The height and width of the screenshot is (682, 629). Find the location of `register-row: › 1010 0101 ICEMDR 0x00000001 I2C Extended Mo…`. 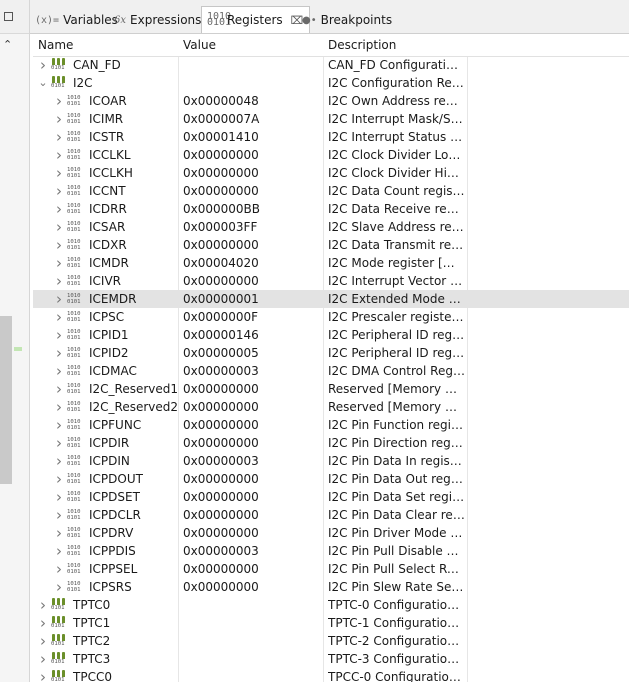

register-row: › 1010 0101 ICEMDR 0x00000001 I2C Extended Mo… is located at coordinates (331, 299).